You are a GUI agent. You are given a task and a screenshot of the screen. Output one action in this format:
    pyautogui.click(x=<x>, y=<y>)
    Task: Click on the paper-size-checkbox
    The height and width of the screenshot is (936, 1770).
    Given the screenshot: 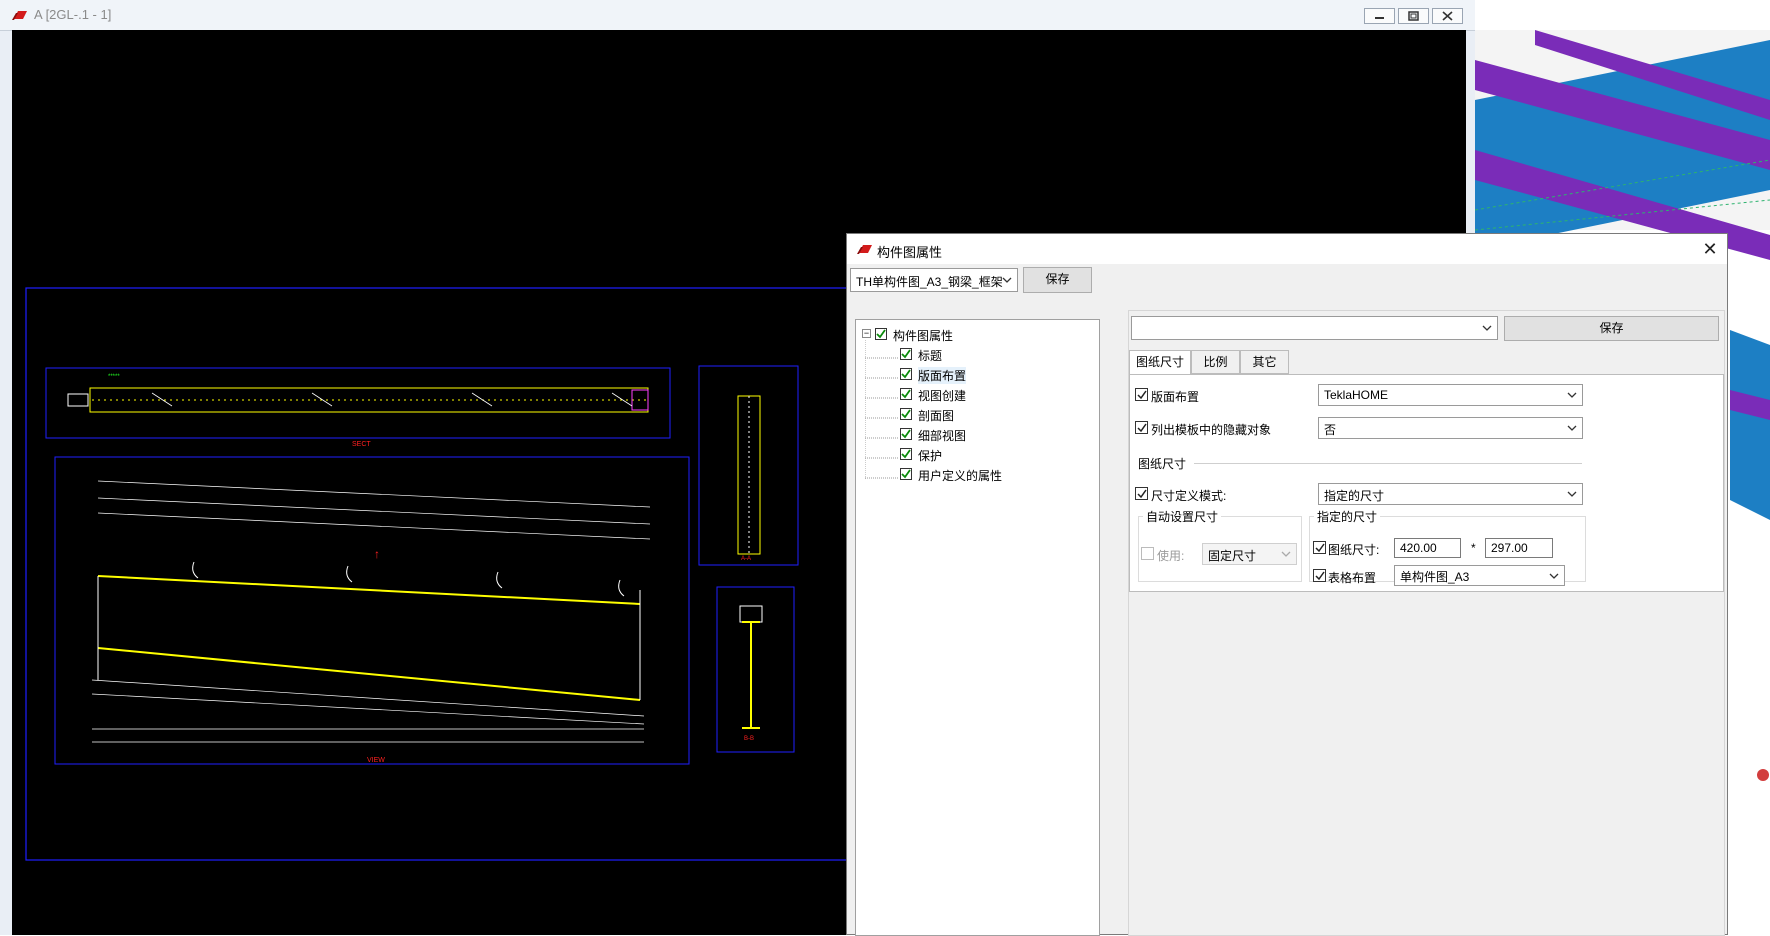 What is the action you would take?
    pyautogui.click(x=1319, y=547)
    